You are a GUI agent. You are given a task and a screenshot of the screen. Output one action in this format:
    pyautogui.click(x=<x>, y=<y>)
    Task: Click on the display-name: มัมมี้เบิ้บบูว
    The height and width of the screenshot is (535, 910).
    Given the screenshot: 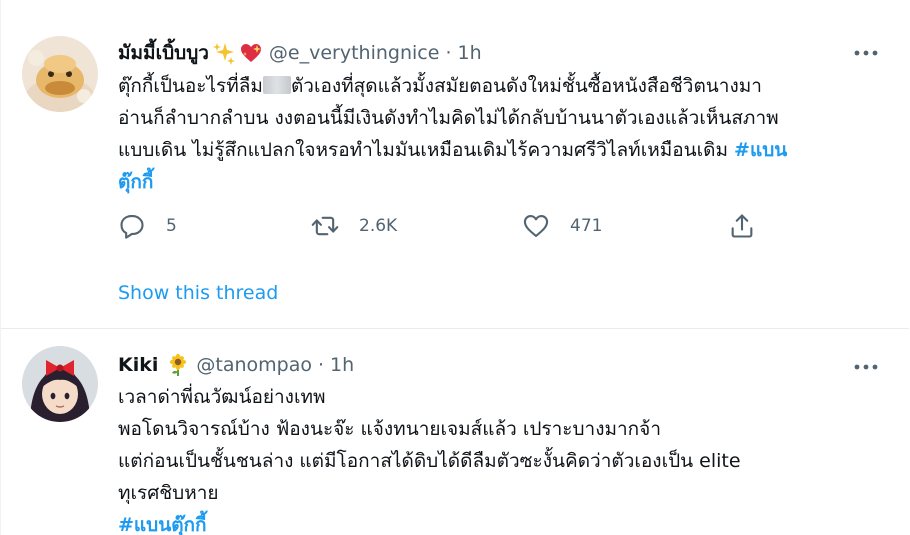 What is the action you would take?
    pyautogui.click(x=163, y=53)
    